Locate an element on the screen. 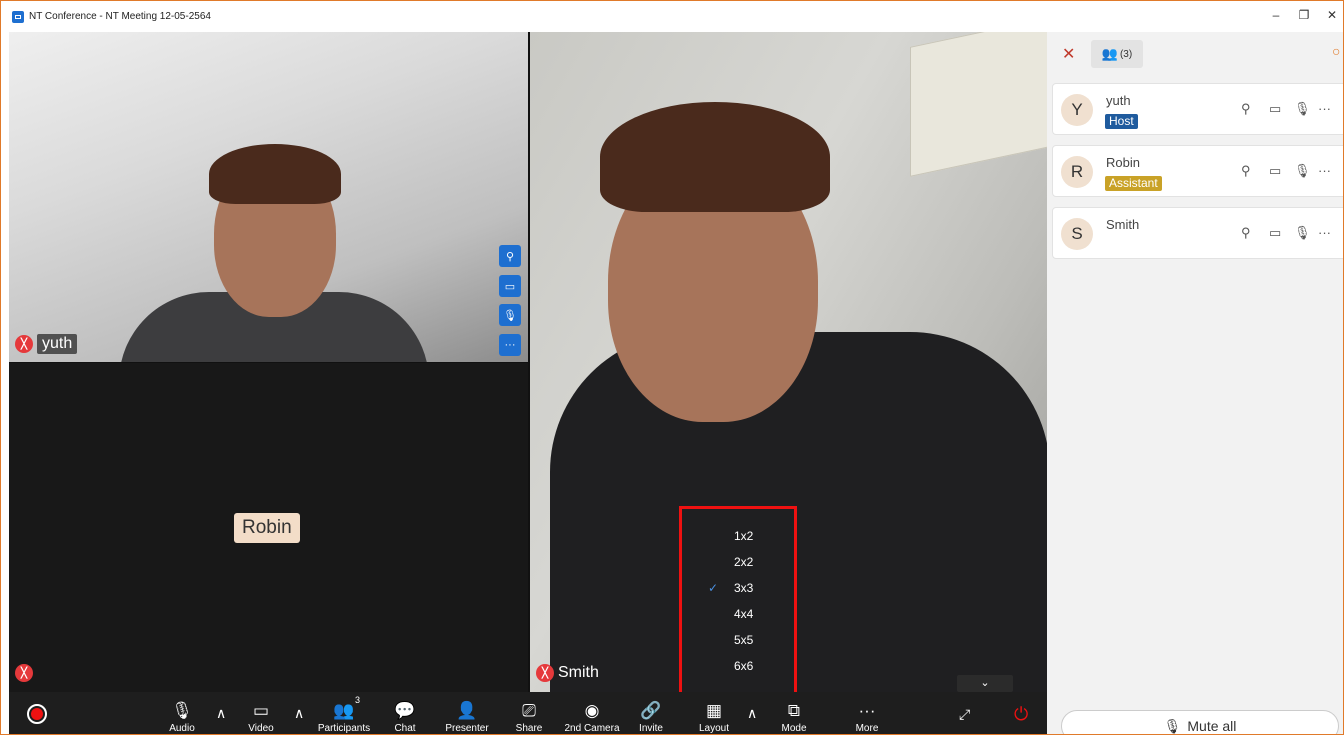  chat-button: 💬 Chat is located at coordinates (405, 713).